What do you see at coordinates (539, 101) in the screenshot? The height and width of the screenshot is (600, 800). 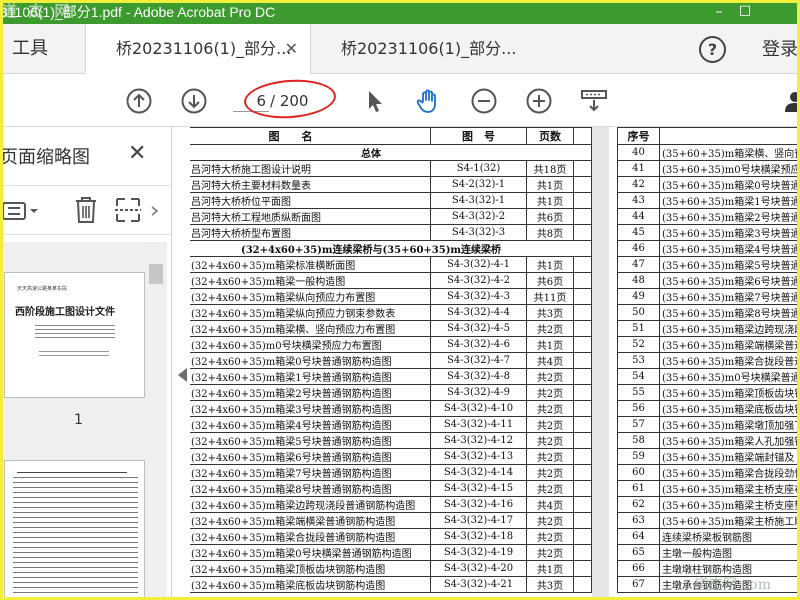 I see `zoom-in-icon` at bounding box center [539, 101].